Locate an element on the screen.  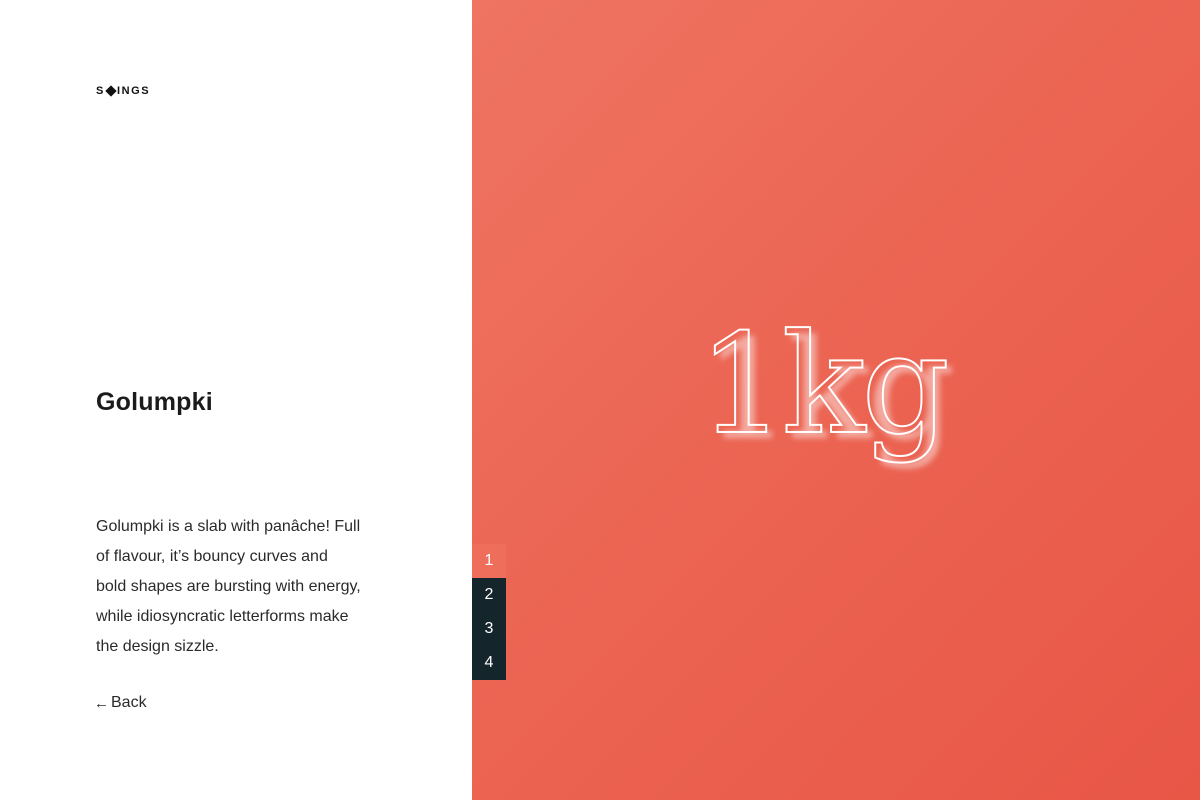
description-line: Golumpki is a slab with panâche! Full is located at coordinates (228, 526).